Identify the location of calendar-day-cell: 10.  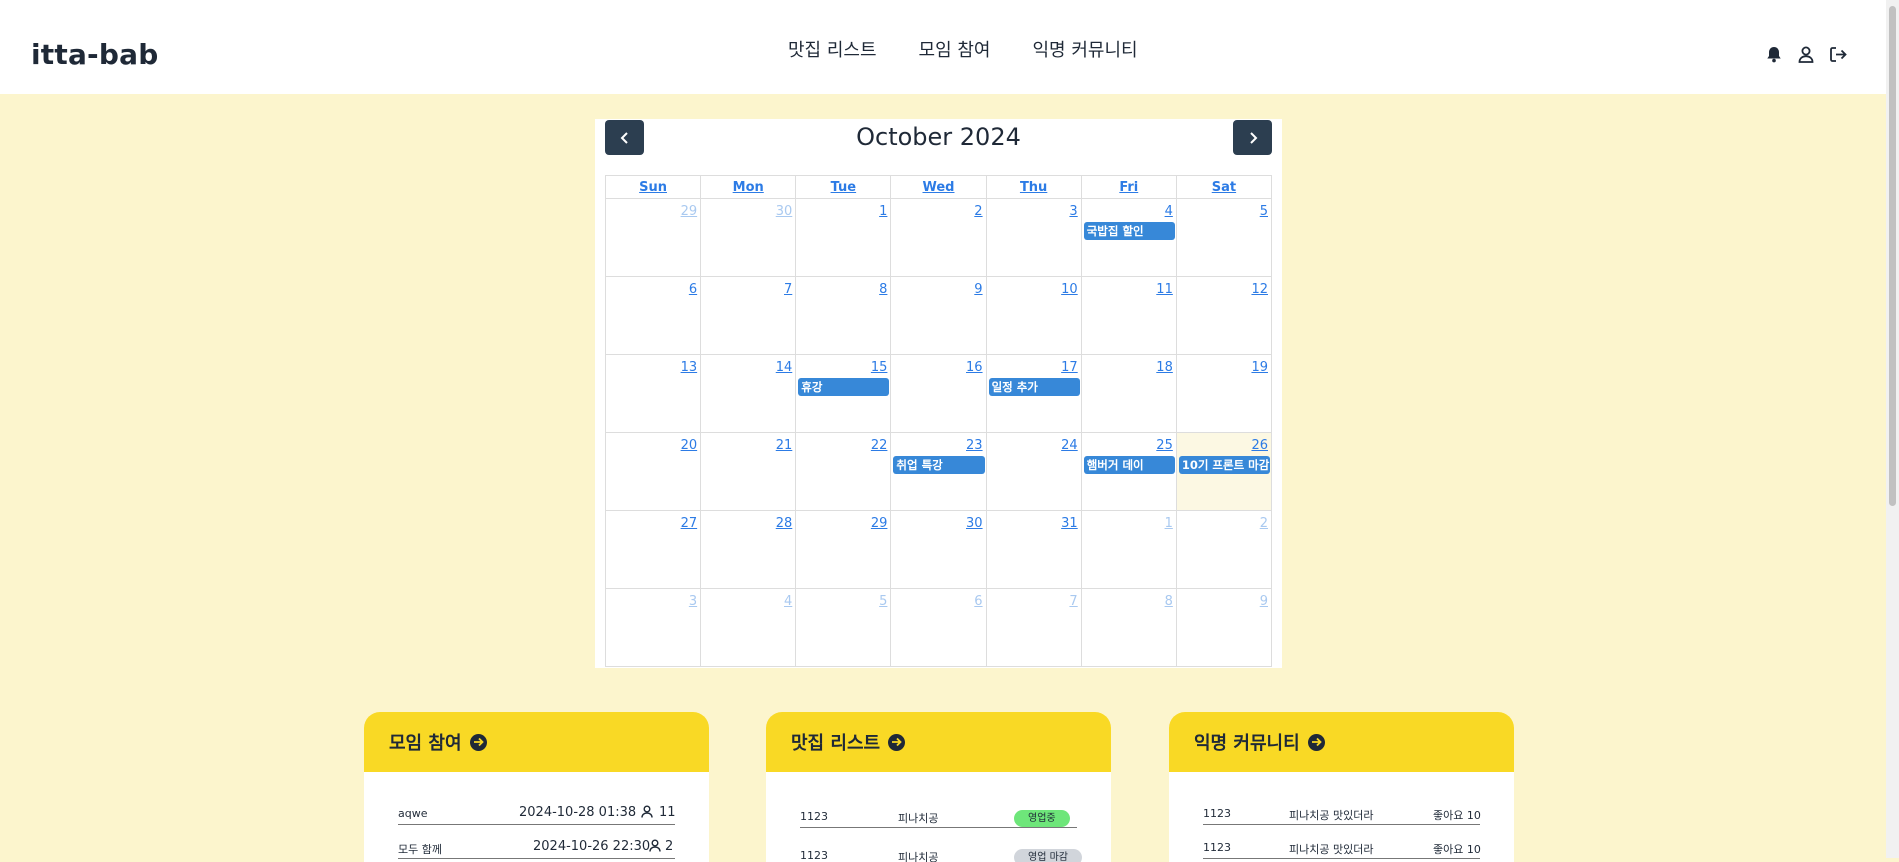
(1033, 315).